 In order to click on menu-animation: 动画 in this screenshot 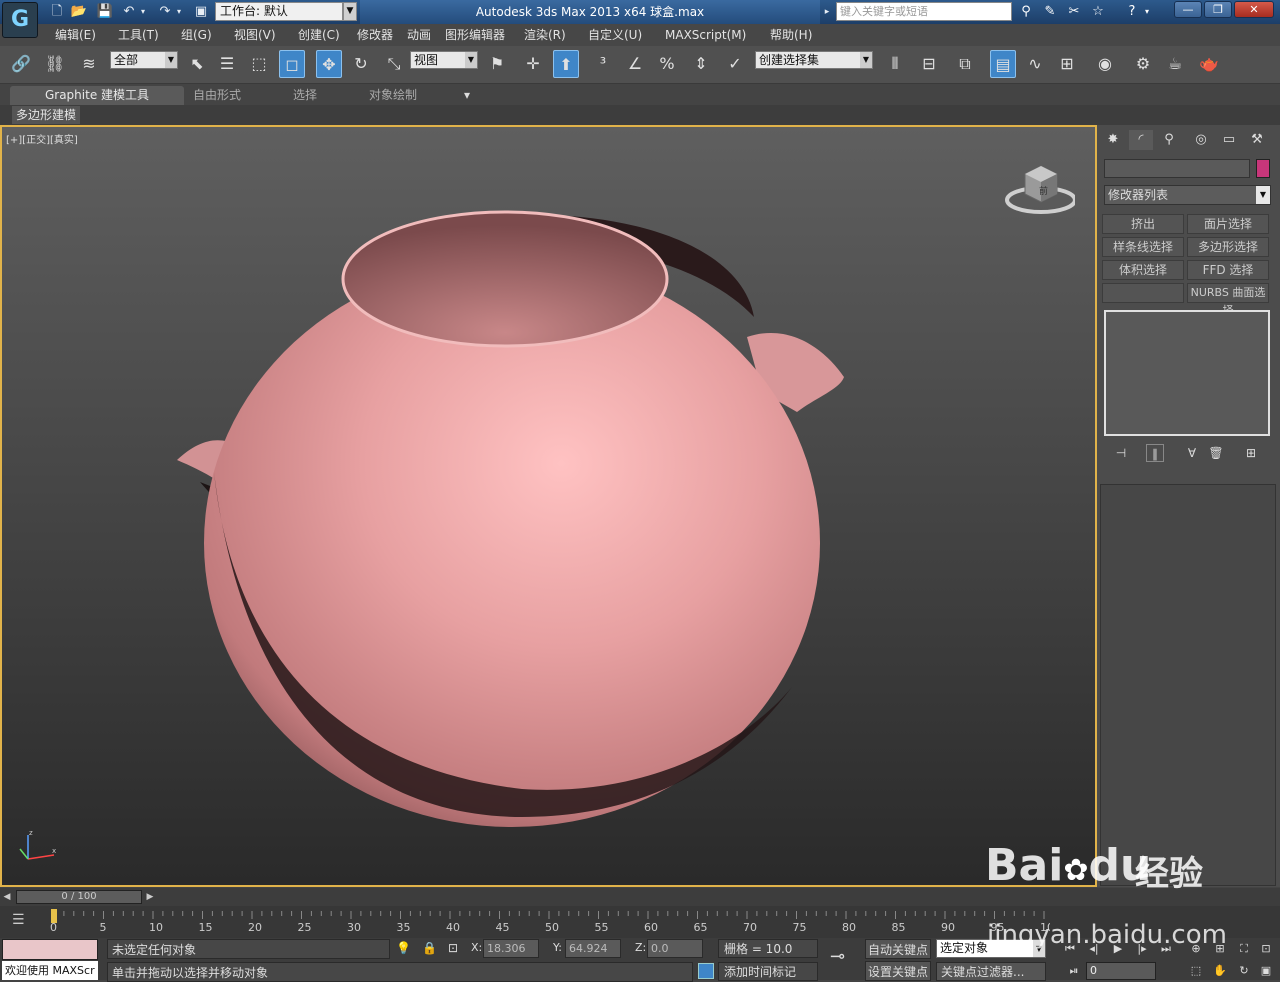, I will do `click(419, 35)`.